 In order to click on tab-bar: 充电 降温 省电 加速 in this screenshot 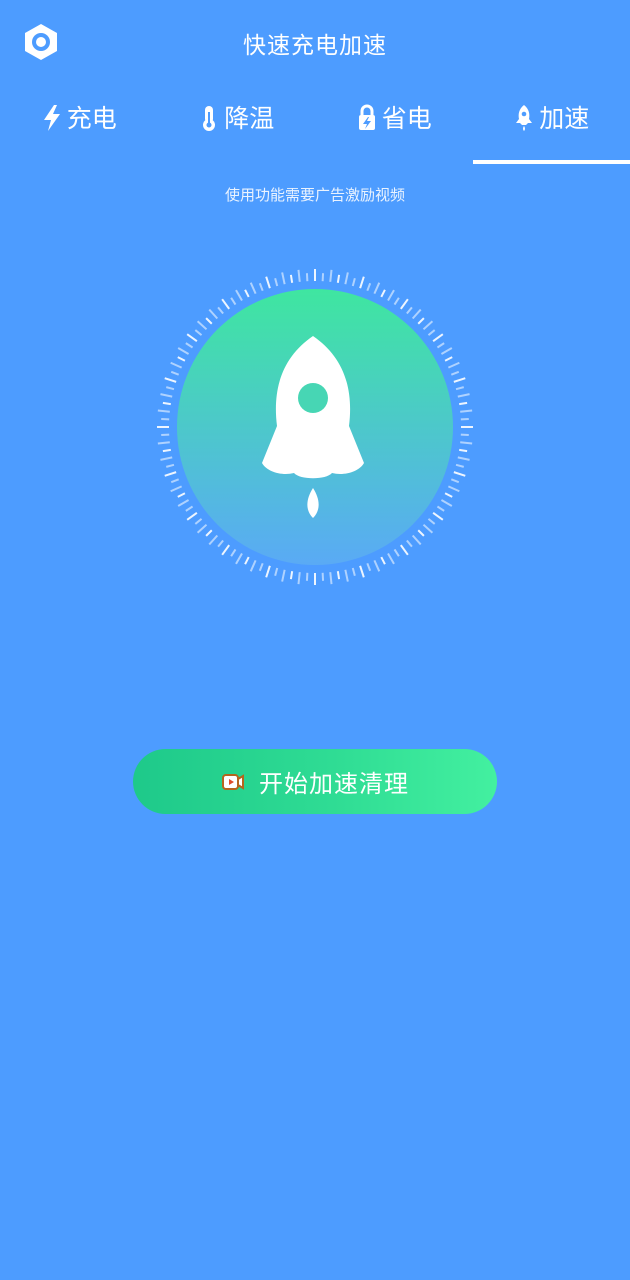, I will do `click(315, 130)`.